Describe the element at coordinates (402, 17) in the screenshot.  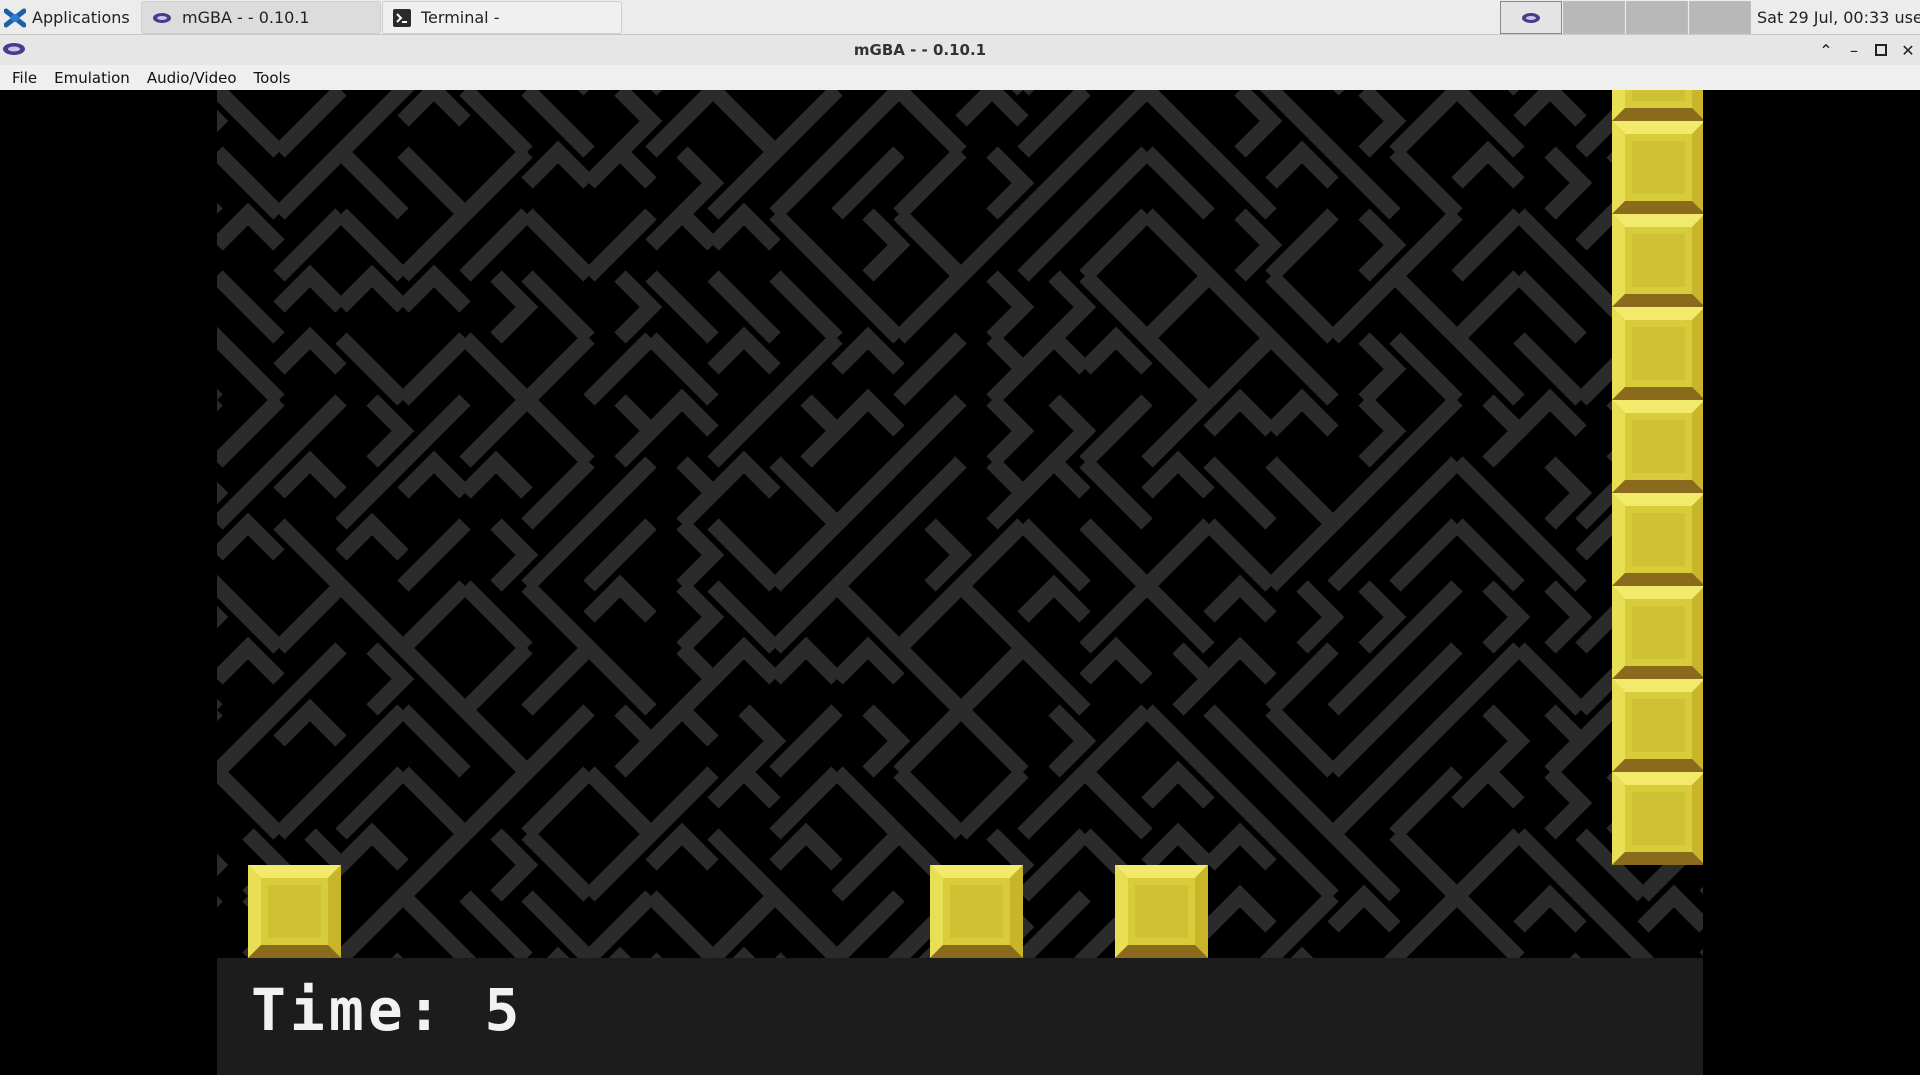
I see `terminal-icon` at that location.